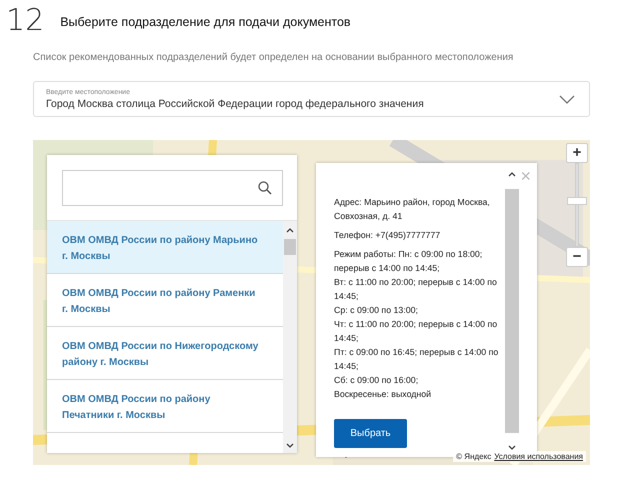  Describe the element at coordinates (165, 247) in the screenshot. I see `office-list-item: ОВМ ОМВД России по району Марьино г. Москвы` at that location.